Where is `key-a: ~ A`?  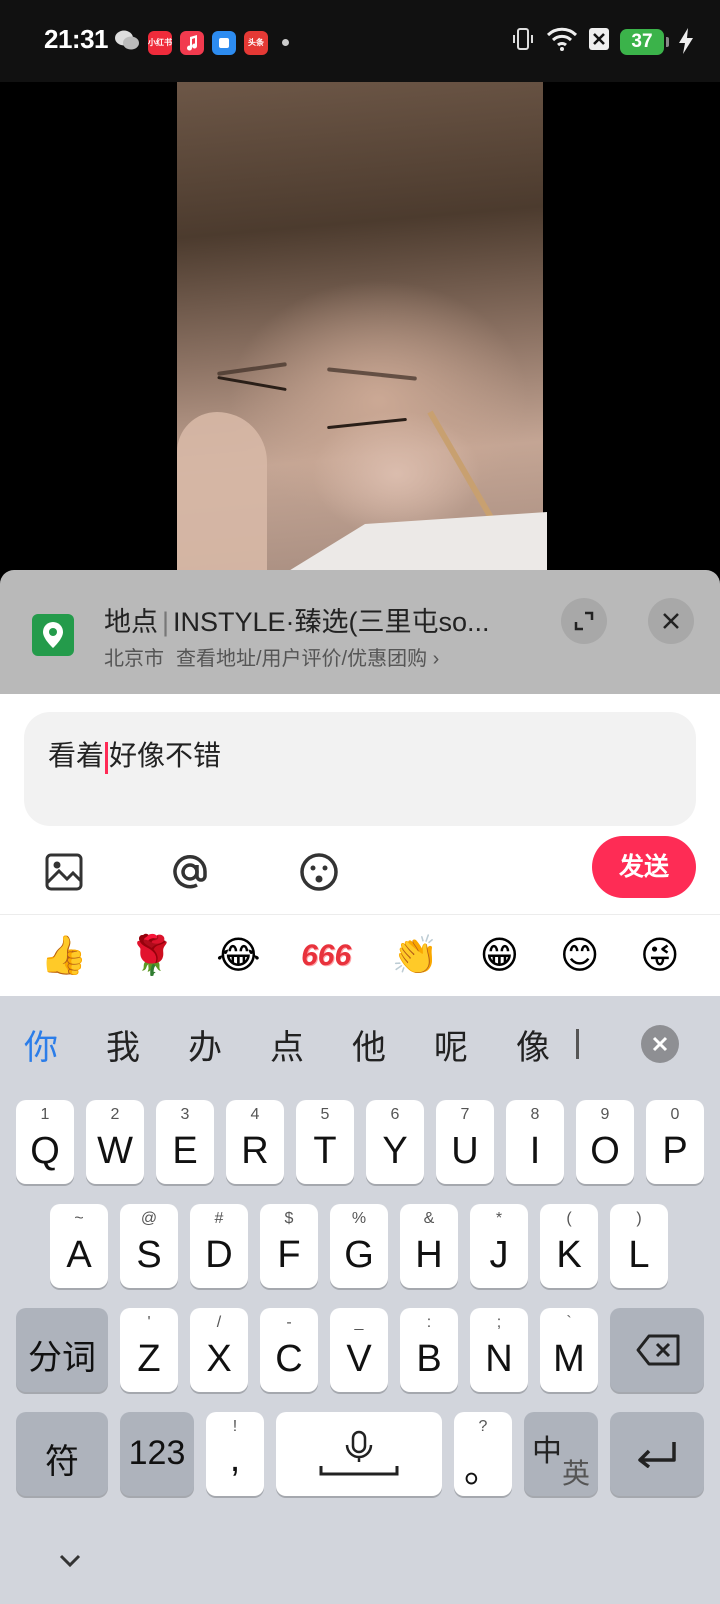 key-a: ~ A is located at coordinates (79, 1246).